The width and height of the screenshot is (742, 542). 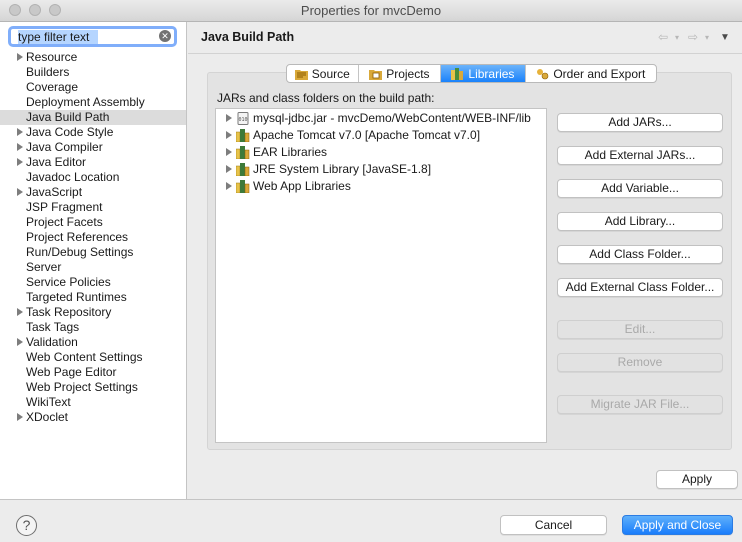 I want to click on sidebar-item-label: Targeted Runtimes, so click(x=76, y=297).